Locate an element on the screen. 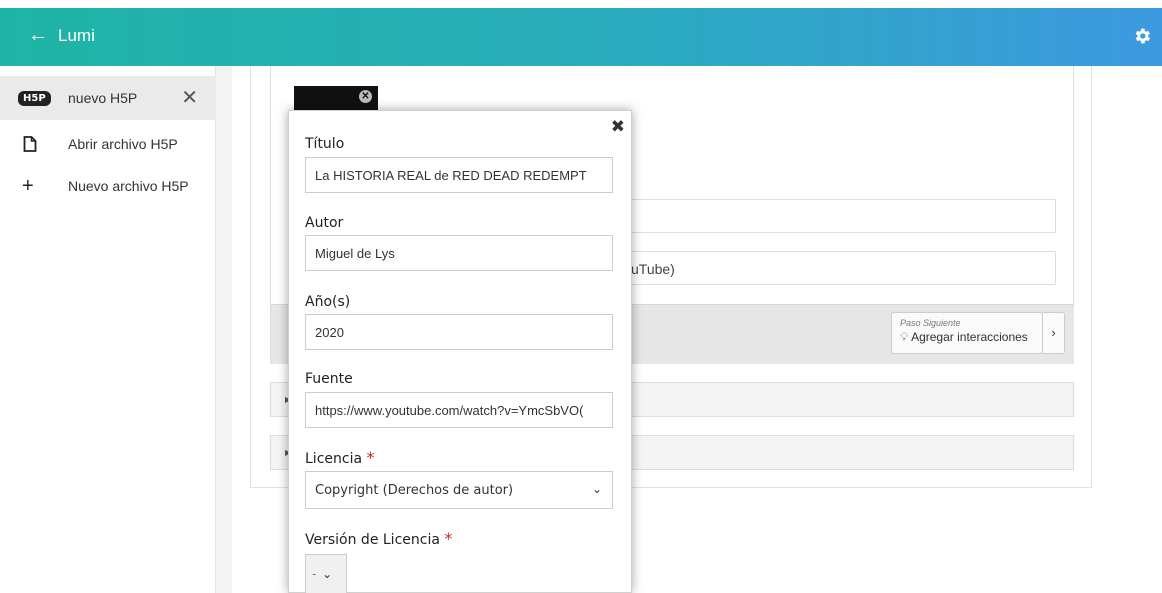 The height and width of the screenshot is (593, 1162). sidebar-item-label: Abrir archivo H5P is located at coordinates (123, 144).